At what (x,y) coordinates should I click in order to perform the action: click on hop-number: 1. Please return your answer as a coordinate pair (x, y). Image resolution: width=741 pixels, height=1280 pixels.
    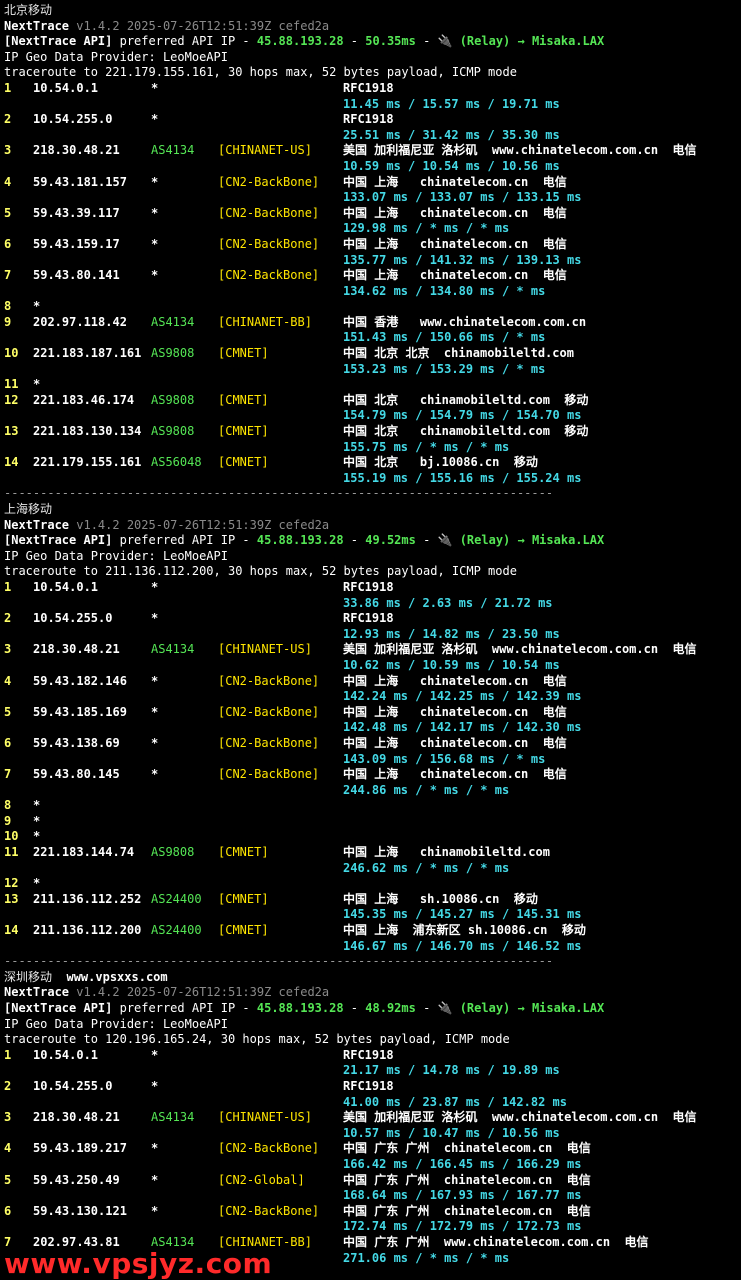
    Looking at the image, I should click on (8, 586).